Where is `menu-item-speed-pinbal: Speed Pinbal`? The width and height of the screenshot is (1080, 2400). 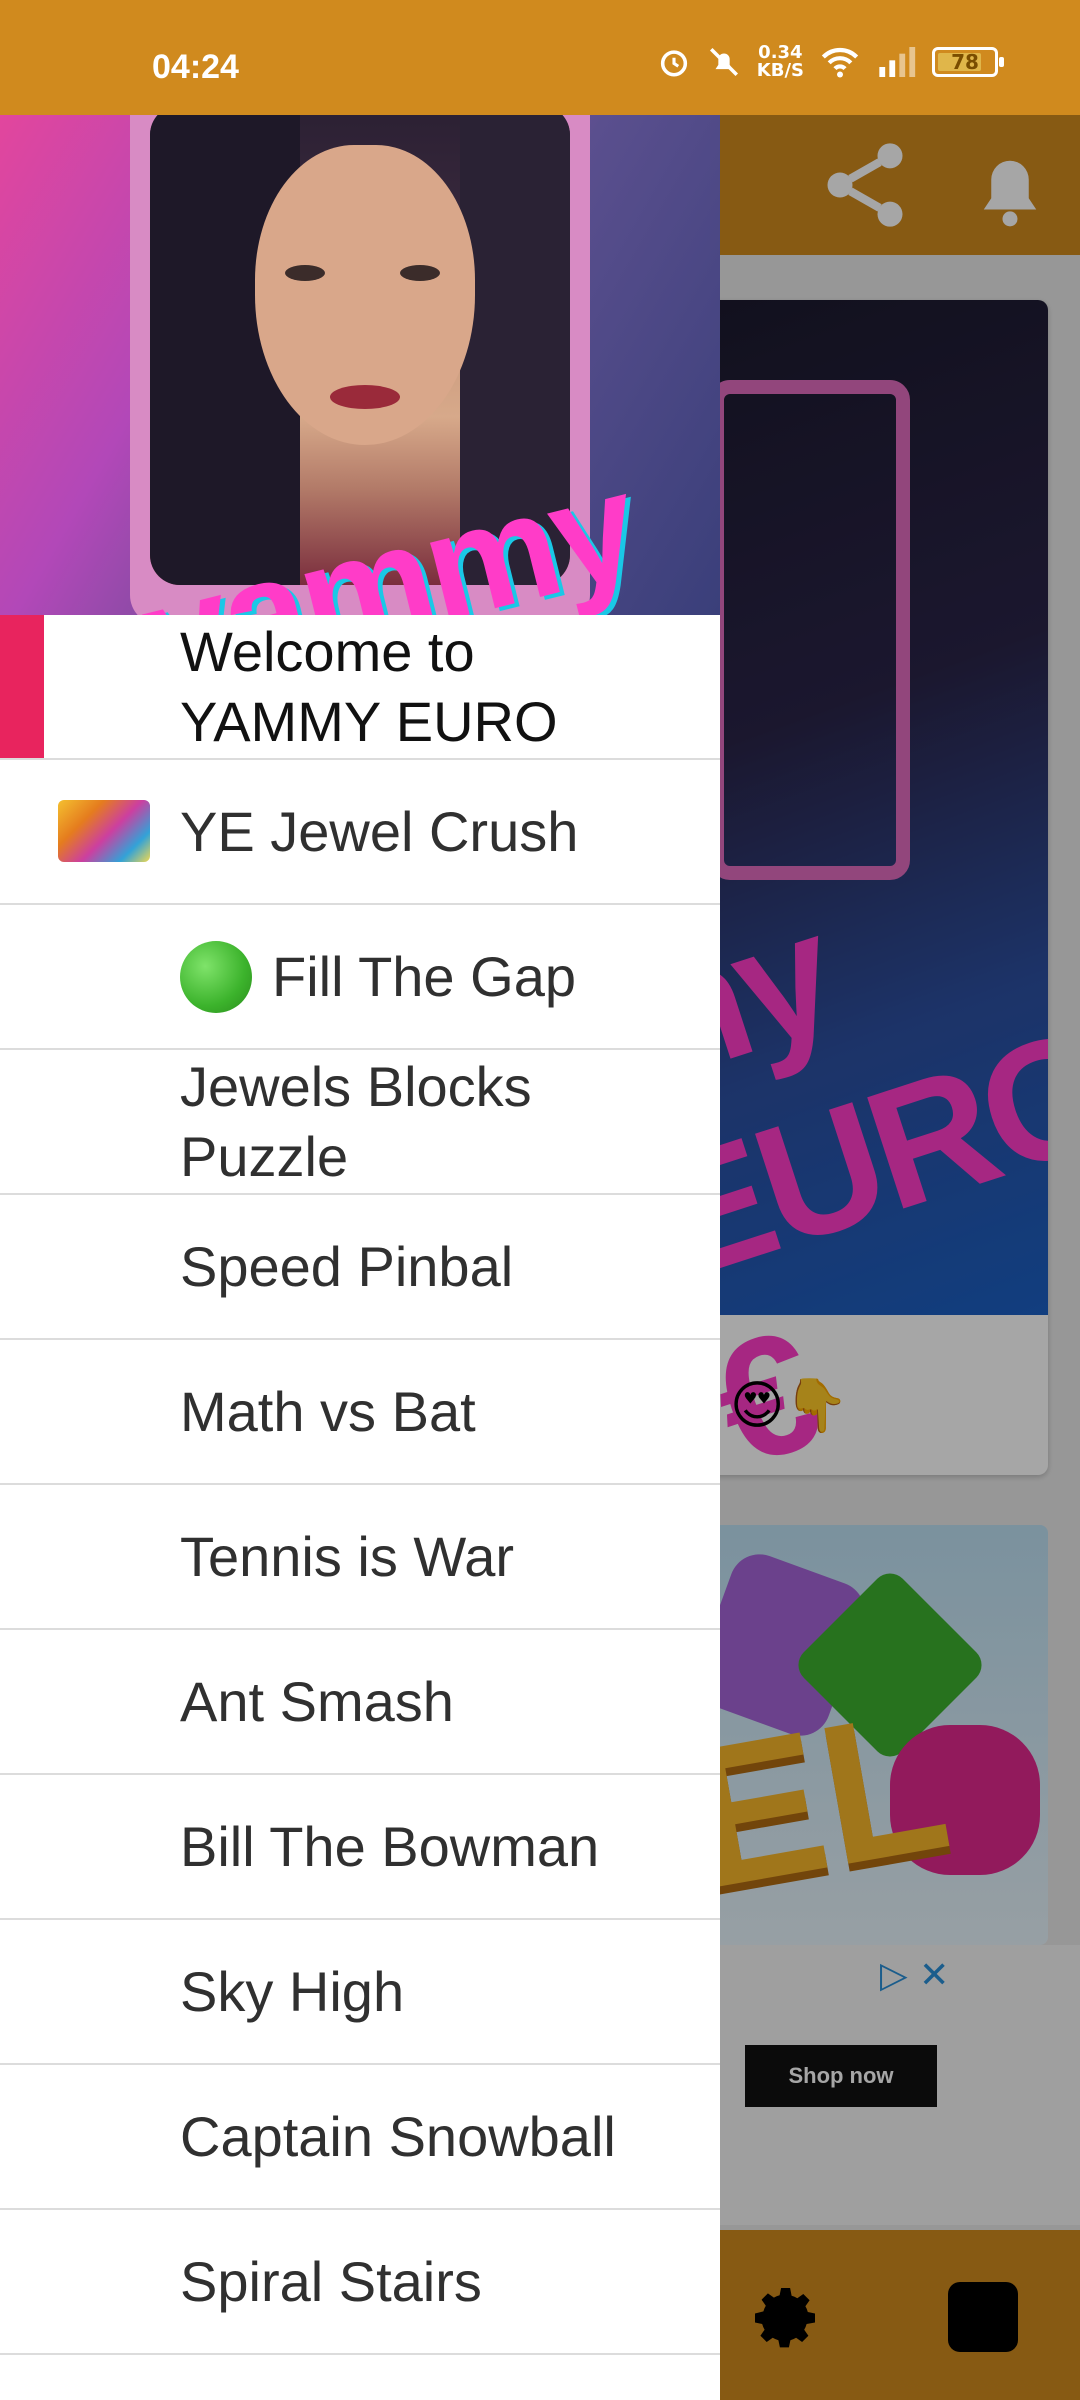 menu-item-speed-pinbal: Speed Pinbal is located at coordinates (360, 1267).